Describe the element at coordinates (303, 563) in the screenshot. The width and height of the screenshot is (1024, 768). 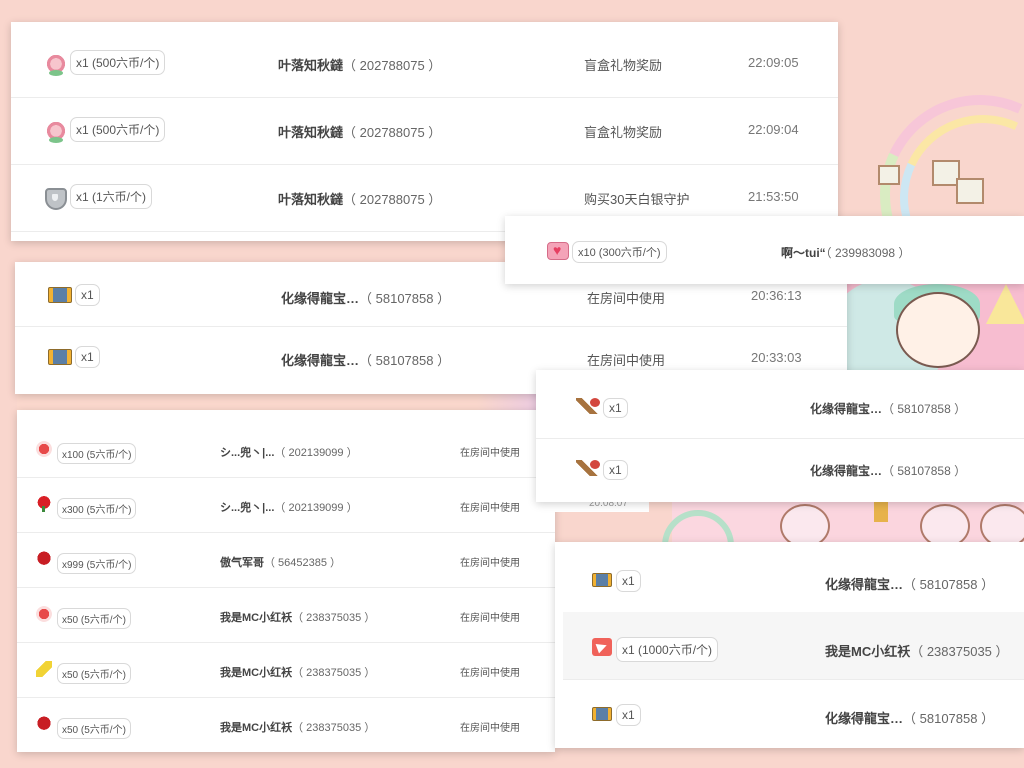
I see `sender-id: （ 56452385 ）` at that location.